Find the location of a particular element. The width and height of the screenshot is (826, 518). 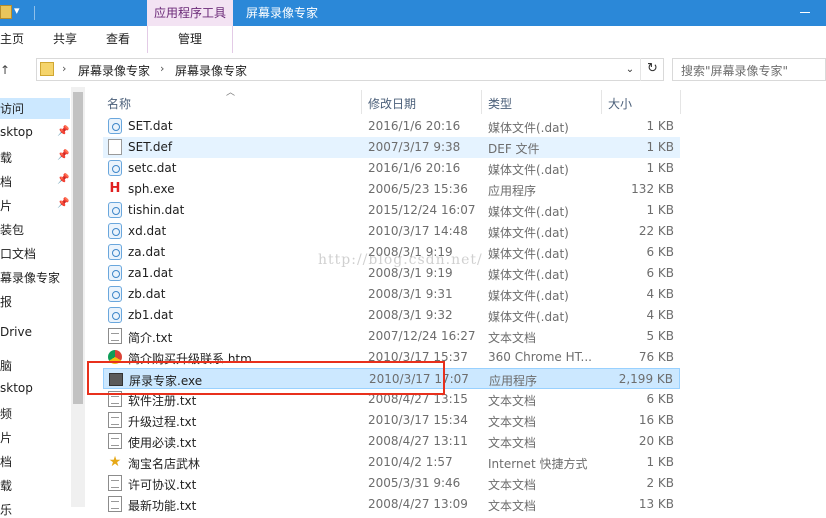

nav-item-downloads: 载 is located at coordinates (6, 157).